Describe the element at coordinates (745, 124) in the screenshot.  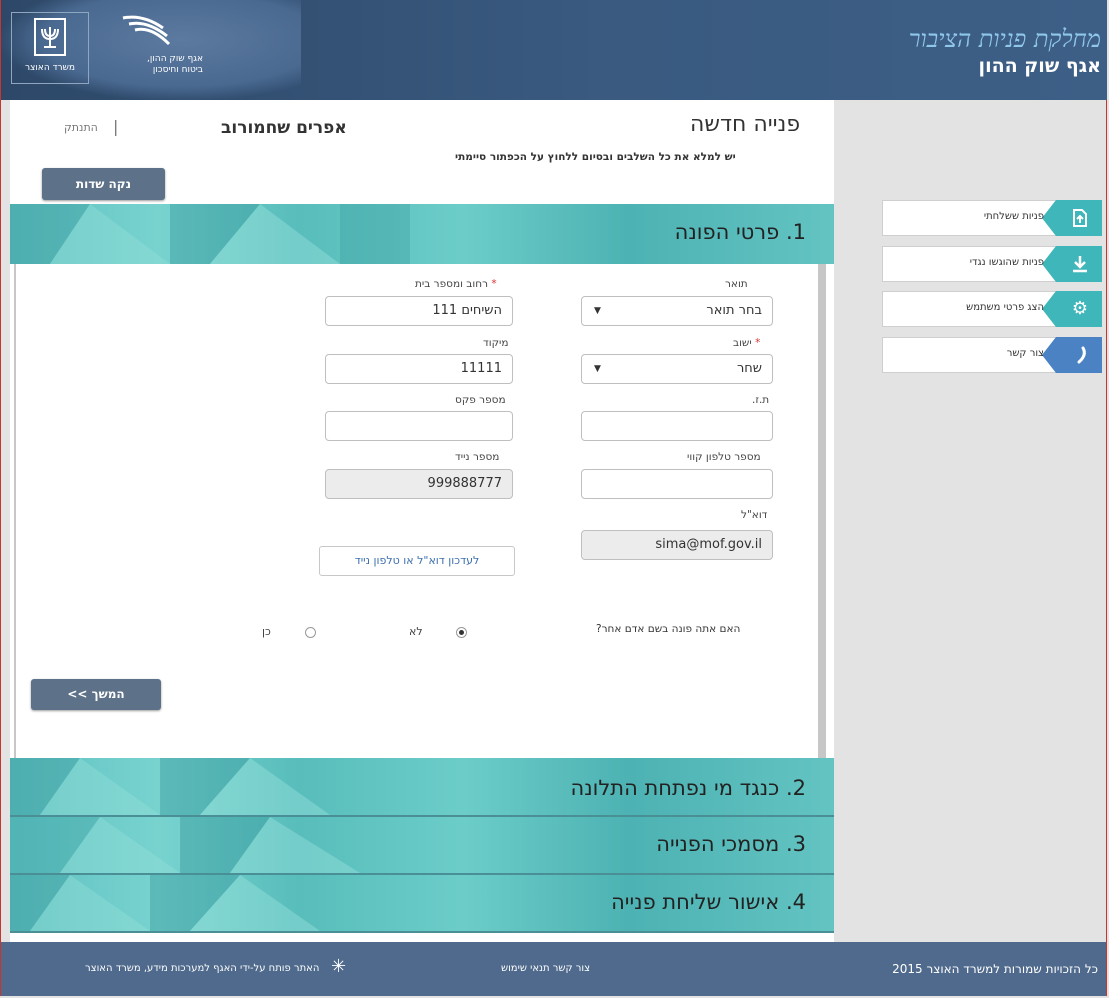
I see `page-title: פנייה חדשה` at that location.